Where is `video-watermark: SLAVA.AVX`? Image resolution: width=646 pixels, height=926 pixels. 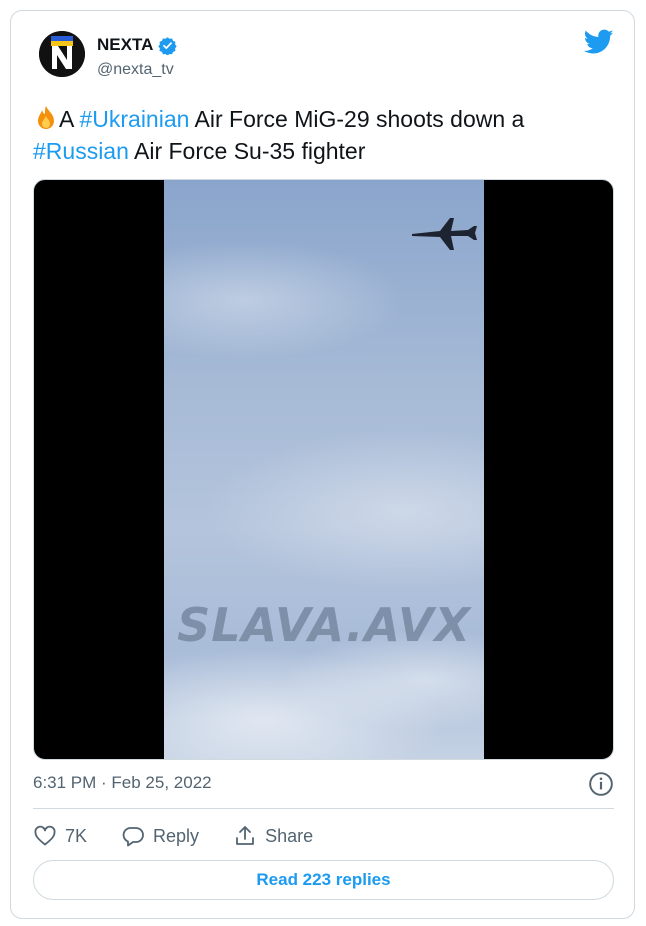
video-watermark: SLAVA.AVX is located at coordinates (324, 625).